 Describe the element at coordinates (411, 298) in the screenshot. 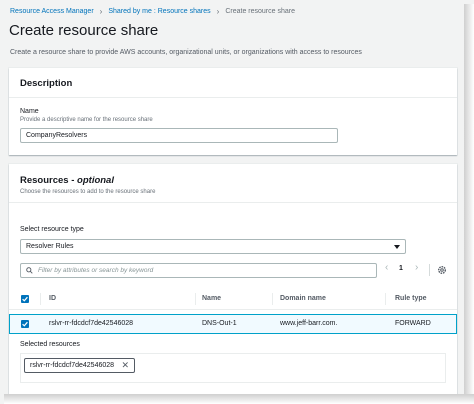

I see `column-header-rule-type: Rule type` at that location.